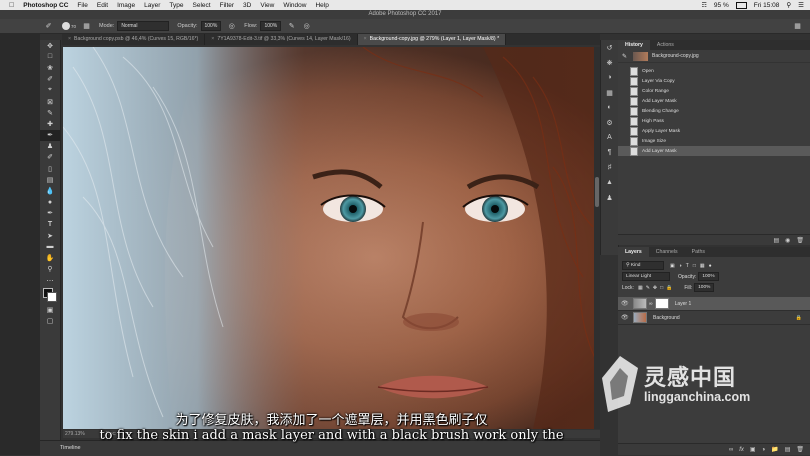 This screenshot has height=456, width=810. What do you see at coordinates (291, 26) in the screenshot?
I see `airbrush-icon: ✎` at bounding box center [291, 26].